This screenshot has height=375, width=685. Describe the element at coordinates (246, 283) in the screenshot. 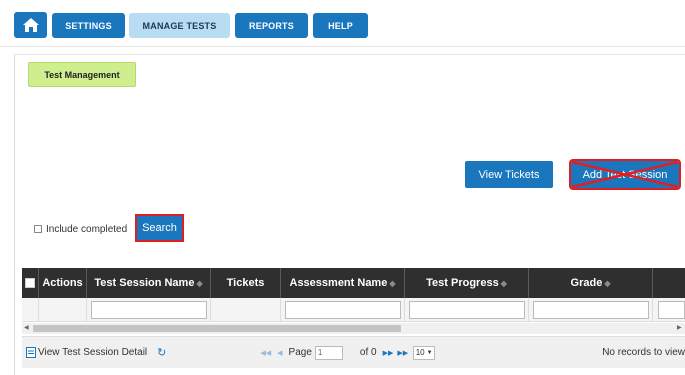

I see `column-header-tickets: Tickets` at that location.